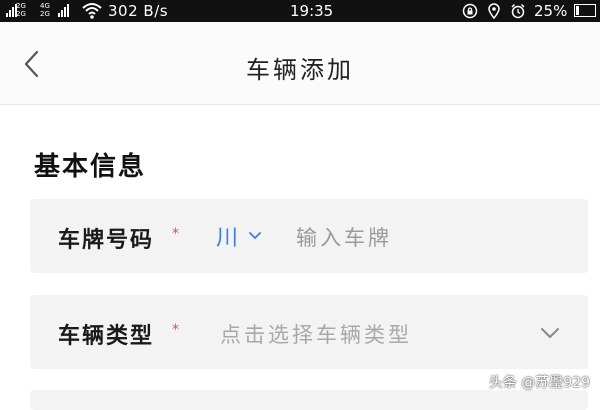 The width and height of the screenshot is (600, 410). Describe the element at coordinates (494, 11) in the screenshot. I see `location-icon` at that location.